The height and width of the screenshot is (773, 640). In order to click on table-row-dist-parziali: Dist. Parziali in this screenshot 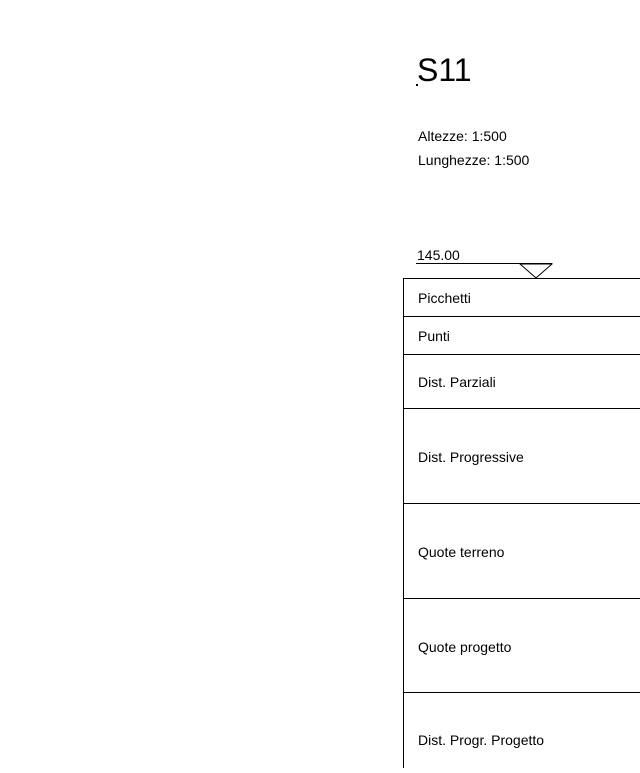, I will do `click(522, 382)`.